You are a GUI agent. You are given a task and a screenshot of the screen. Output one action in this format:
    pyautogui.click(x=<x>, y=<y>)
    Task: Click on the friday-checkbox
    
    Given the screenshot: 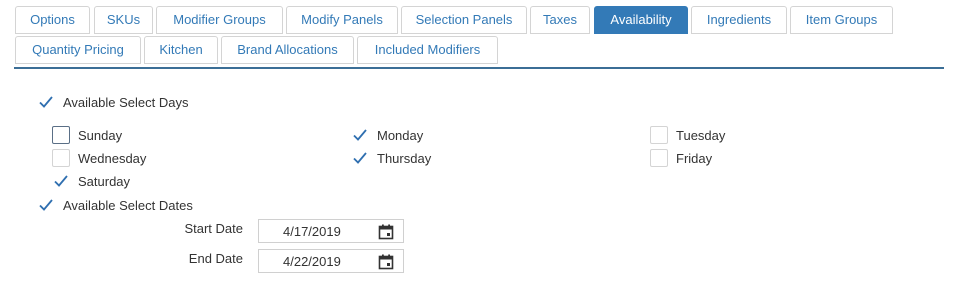 What is the action you would take?
    pyautogui.click(x=659, y=158)
    